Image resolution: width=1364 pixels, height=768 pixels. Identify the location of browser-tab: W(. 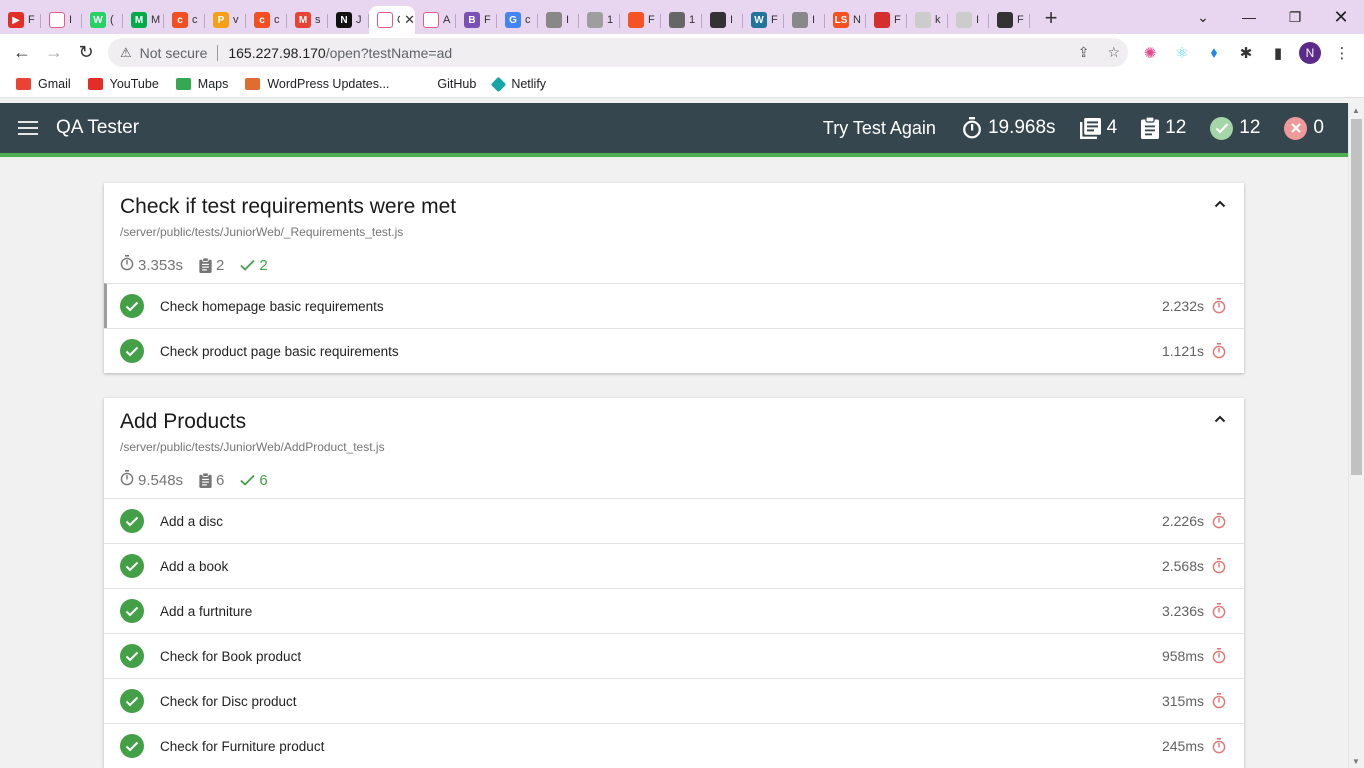
(102, 20).